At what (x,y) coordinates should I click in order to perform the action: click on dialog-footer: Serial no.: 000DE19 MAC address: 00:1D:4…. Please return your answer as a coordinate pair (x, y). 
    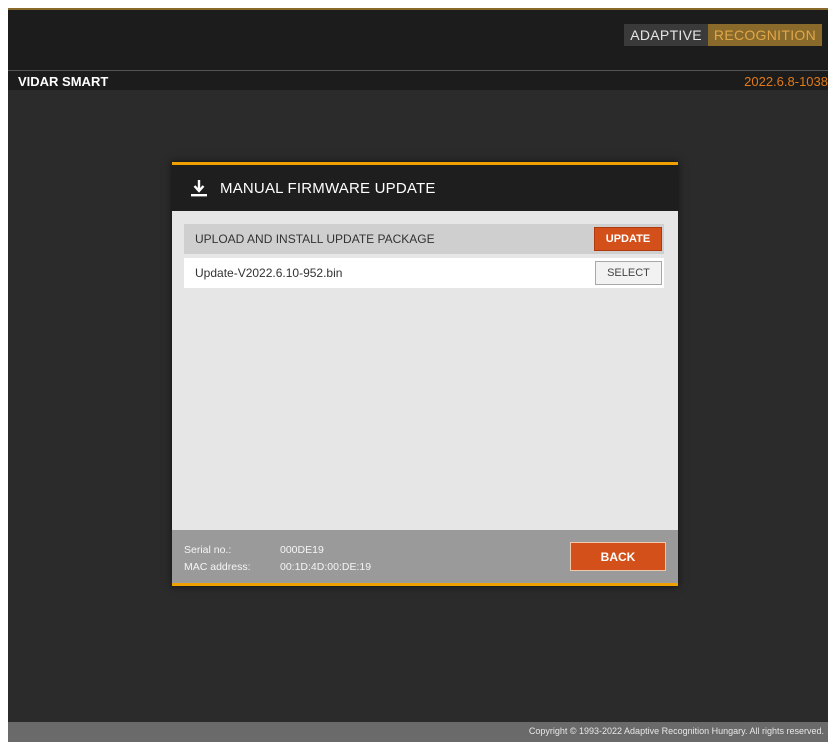
    Looking at the image, I should click on (425, 556).